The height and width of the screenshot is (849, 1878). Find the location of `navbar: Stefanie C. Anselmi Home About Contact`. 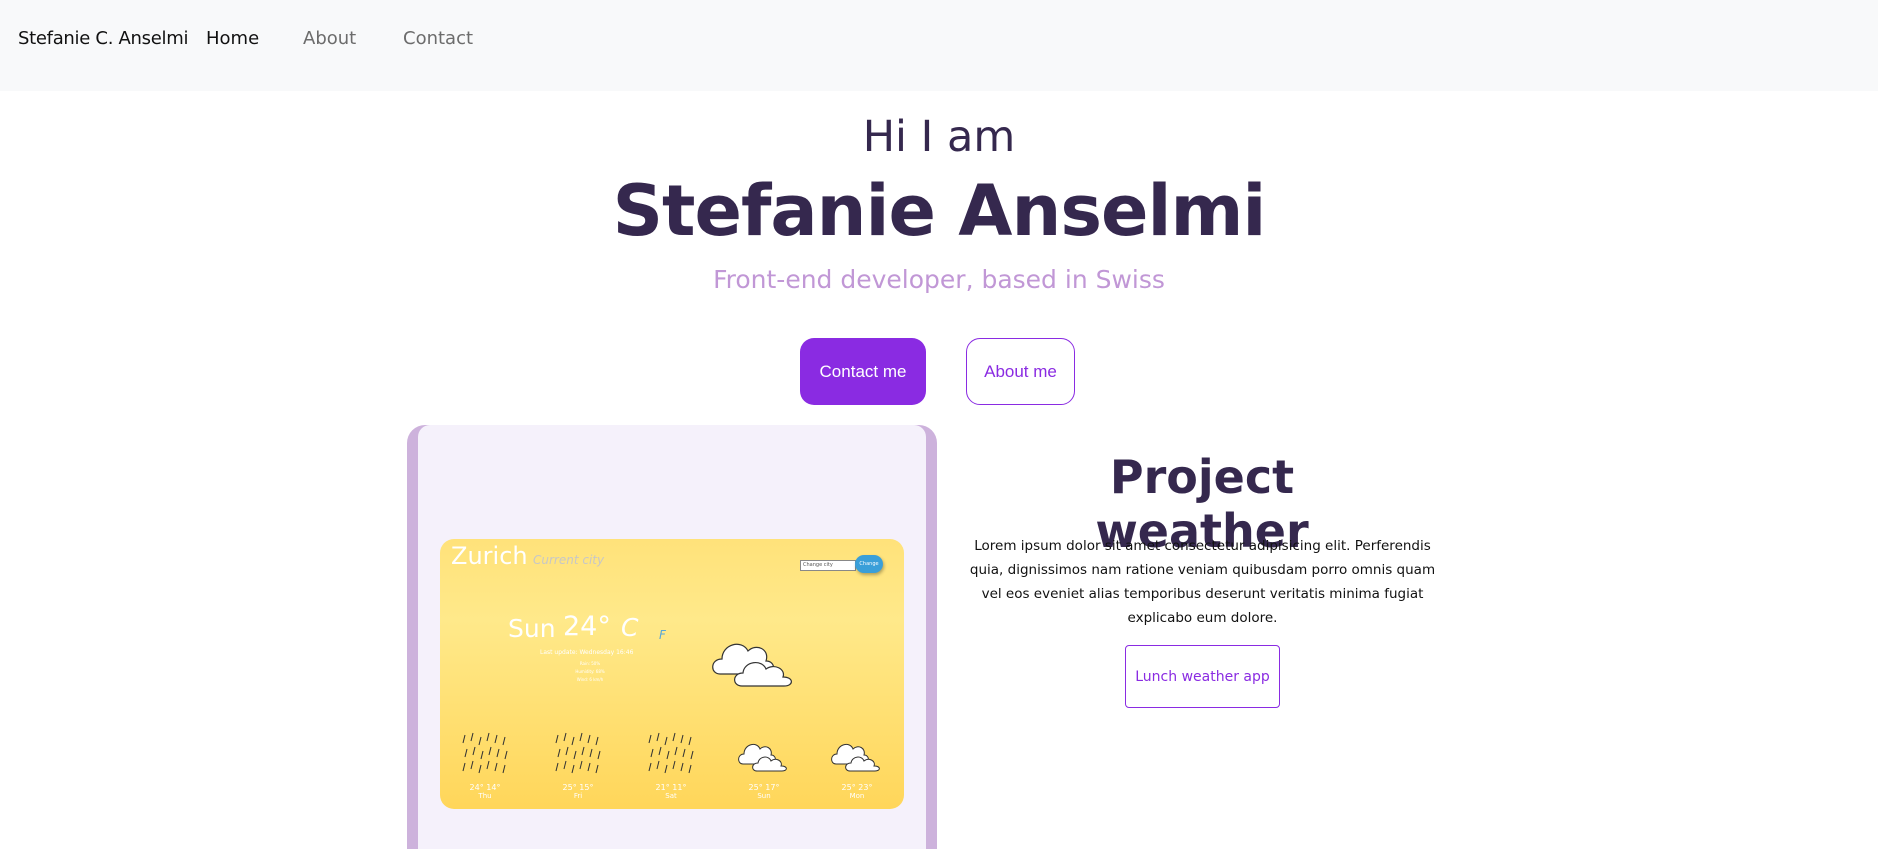

navbar: Stefanie C. Anselmi Home About Contact is located at coordinates (939, 45).